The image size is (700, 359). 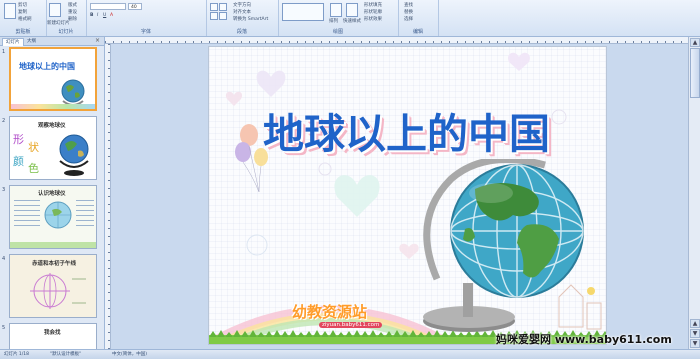 I want to click on slide-thumbnail-5: 我会找, so click(x=53, y=336).